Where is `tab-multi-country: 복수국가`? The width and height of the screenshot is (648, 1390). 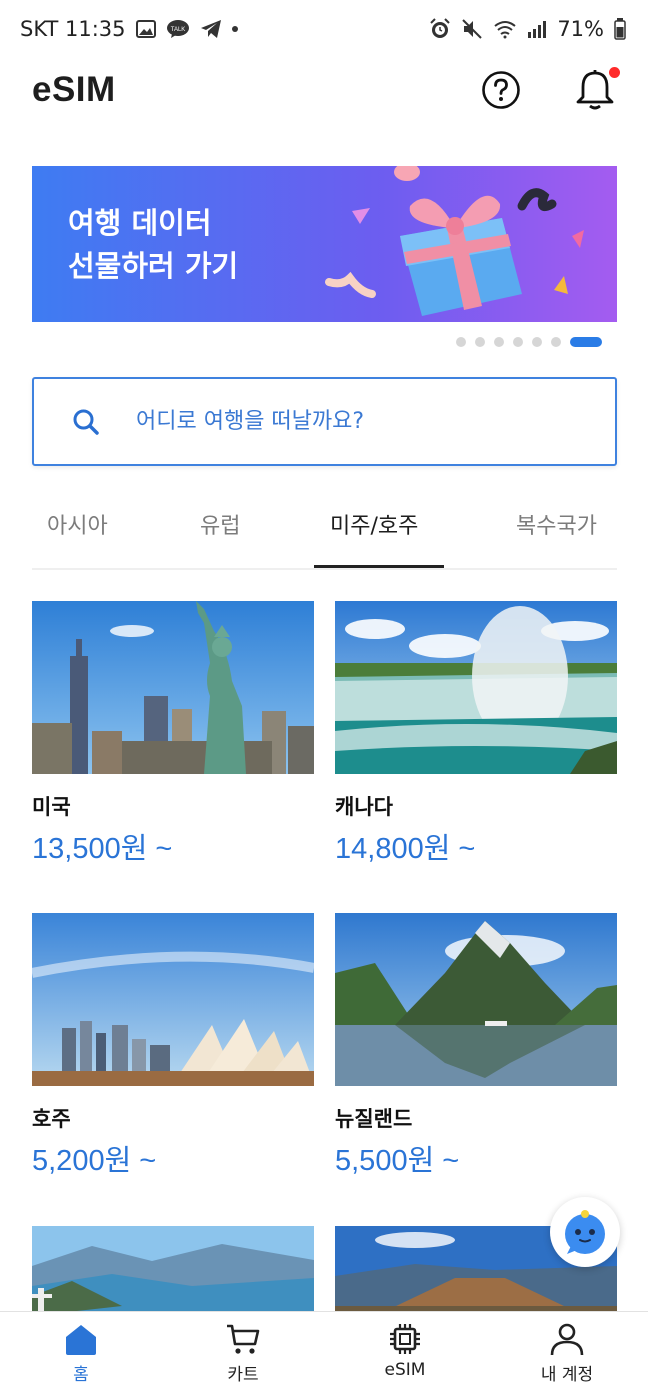 tab-multi-country: 복수국가 is located at coordinates (556, 524).